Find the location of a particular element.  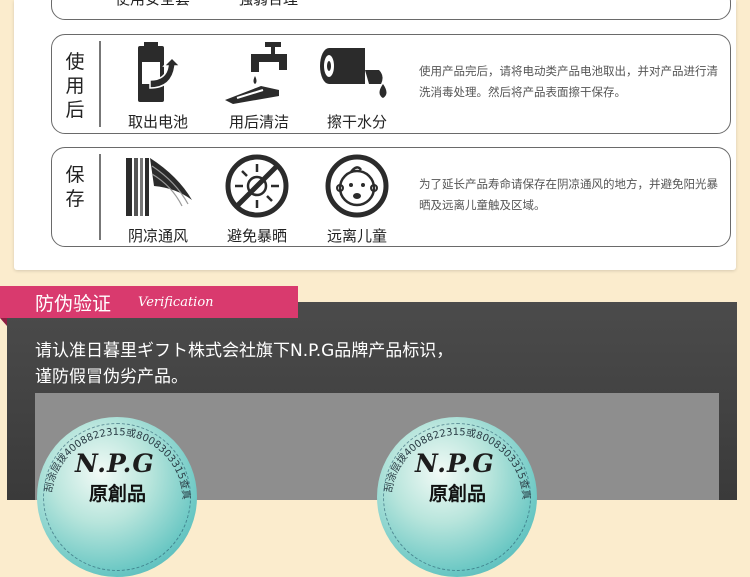

item-clean-after-use: 用后清洁 is located at coordinates (259, 86).